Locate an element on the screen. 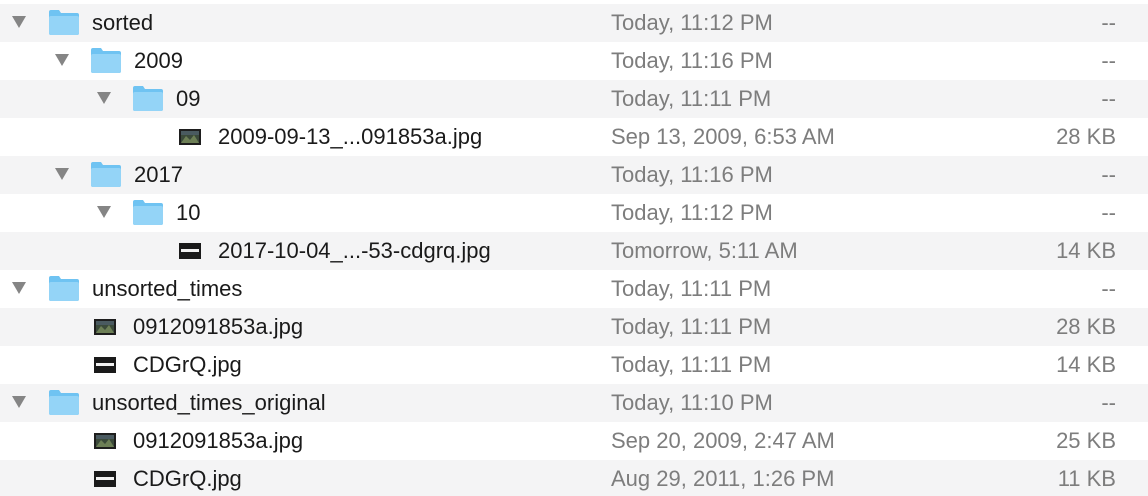 This screenshot has width=1148, height=496. list-row-folder: 2009 Today, 11:16 PM -- is located at coordinates (574, 61).